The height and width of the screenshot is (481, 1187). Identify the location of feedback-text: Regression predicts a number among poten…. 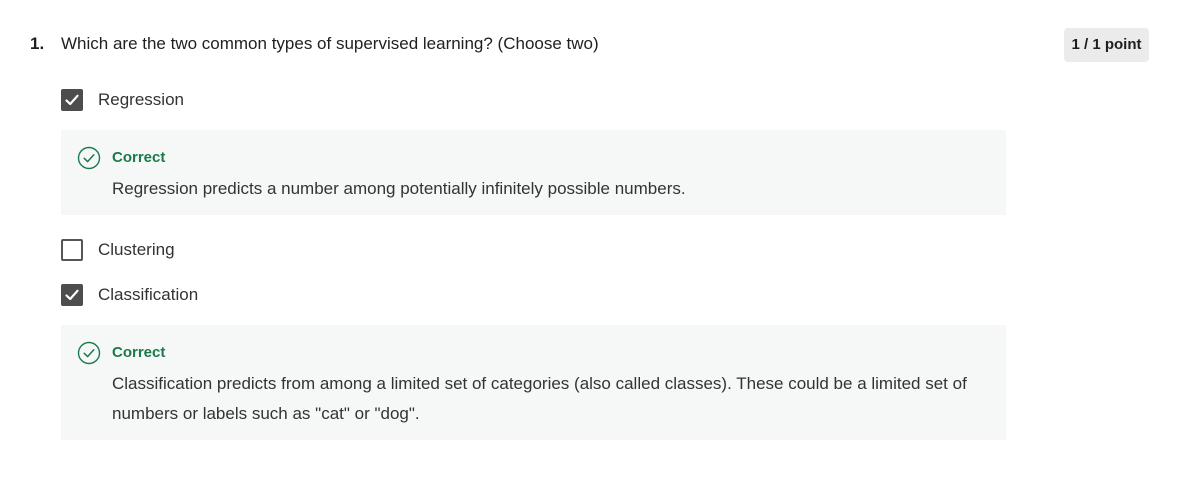
(399, 188).